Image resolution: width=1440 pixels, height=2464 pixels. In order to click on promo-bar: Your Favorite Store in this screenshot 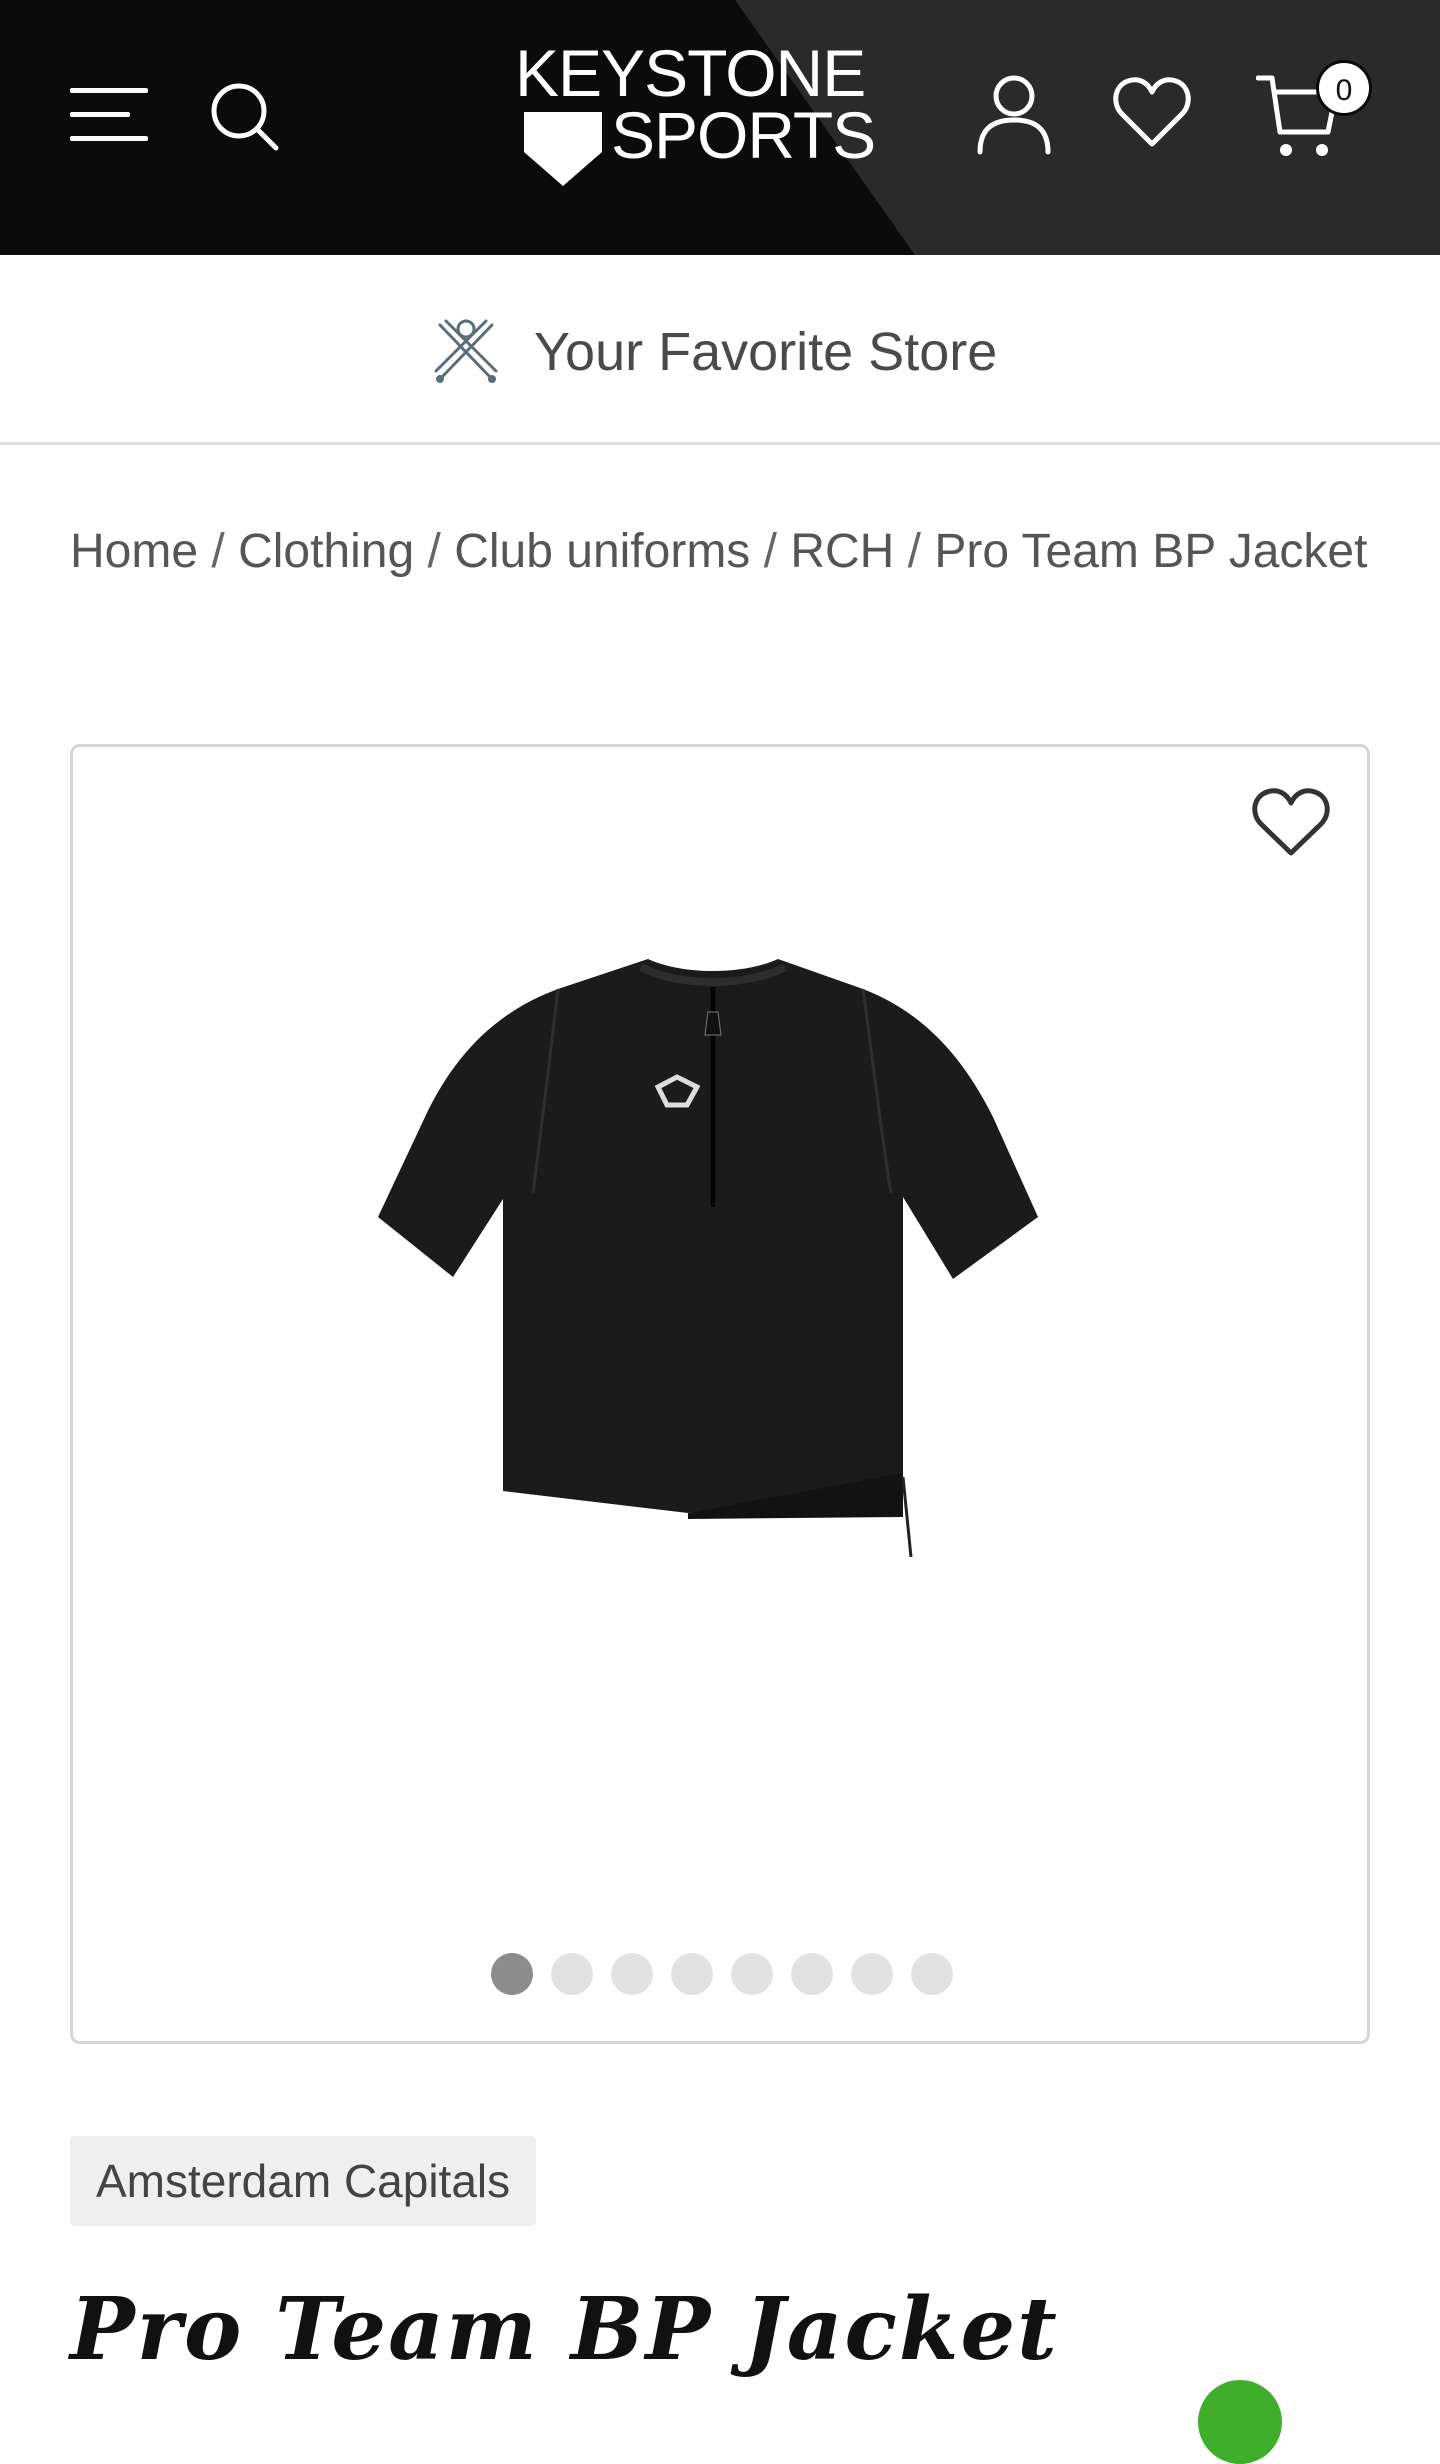, I will do `click(720, 350)`.